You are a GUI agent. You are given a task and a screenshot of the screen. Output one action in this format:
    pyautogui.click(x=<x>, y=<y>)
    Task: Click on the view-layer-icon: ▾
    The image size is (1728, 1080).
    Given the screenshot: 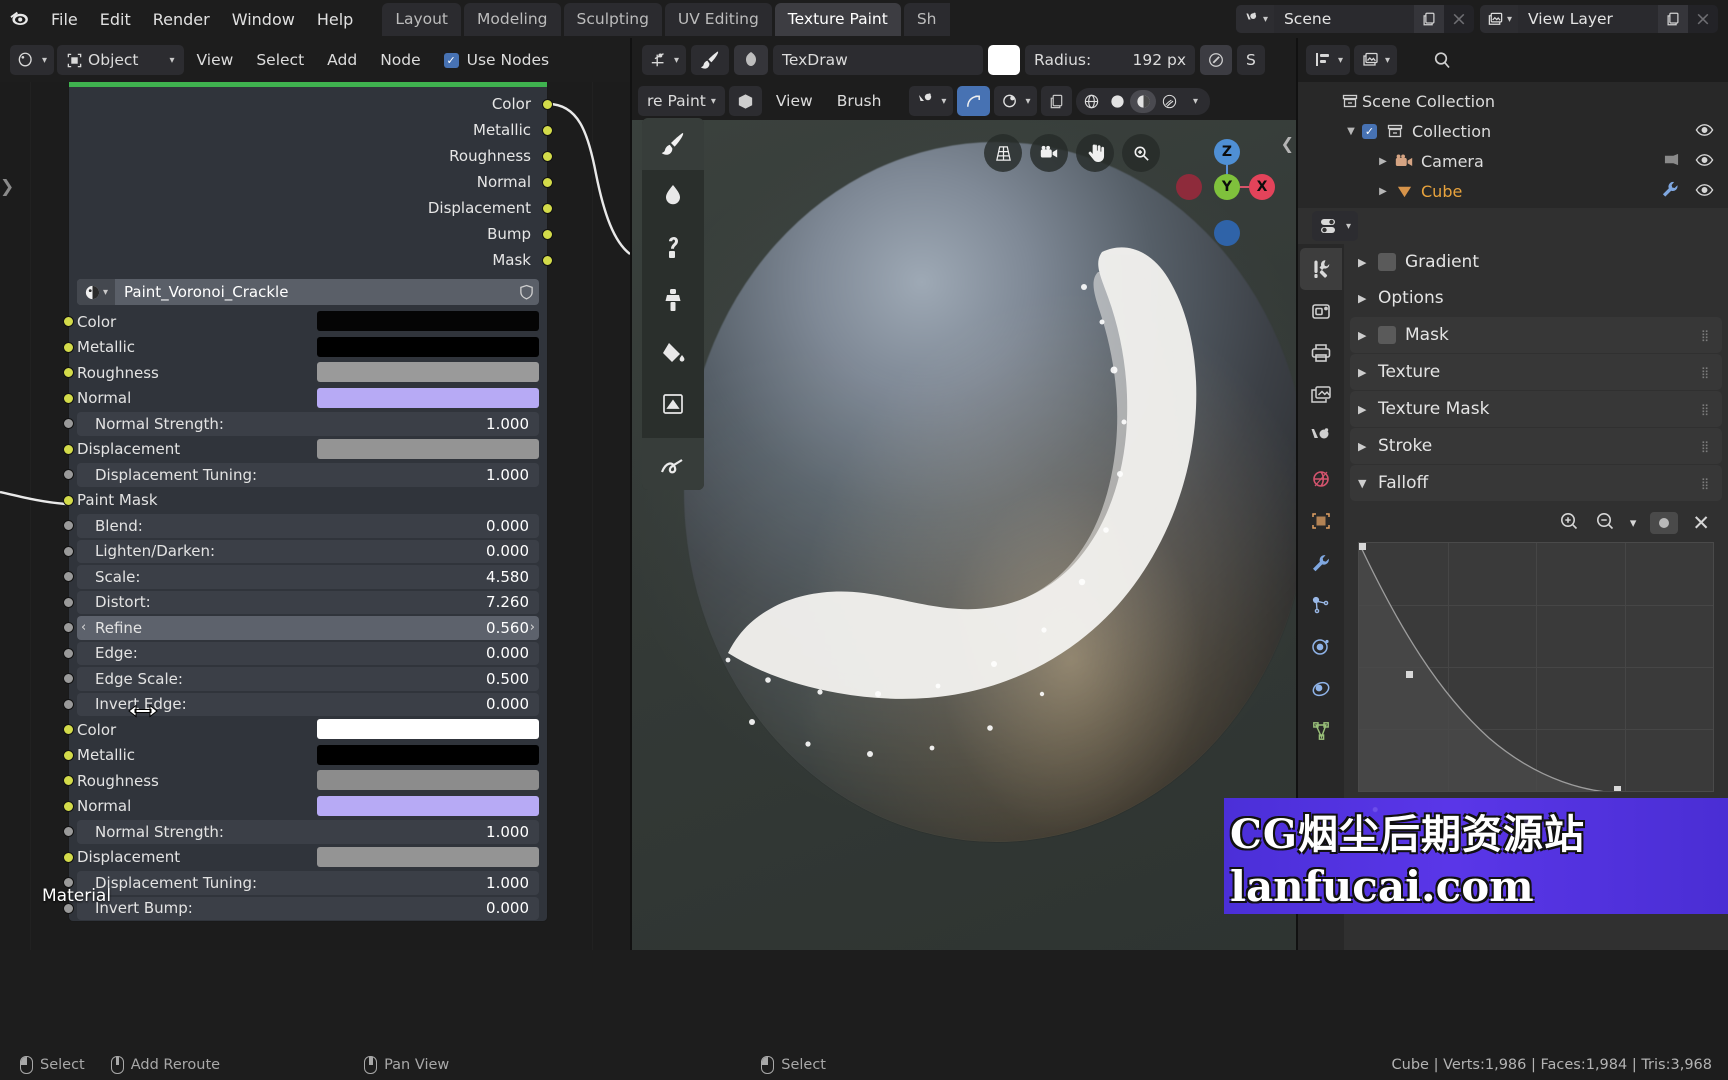 What is the action you would take?
    pyautogui.click(x=1498, y=19)
    